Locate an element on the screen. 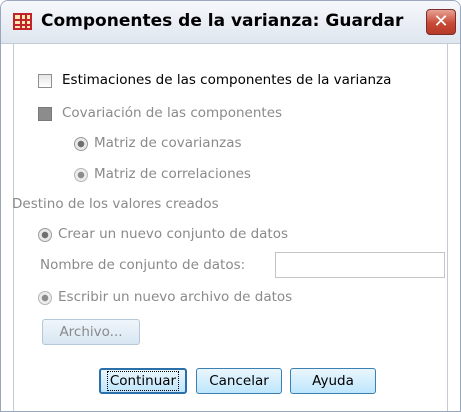  covariacion-checkbox is located at coordinates (45, 114).